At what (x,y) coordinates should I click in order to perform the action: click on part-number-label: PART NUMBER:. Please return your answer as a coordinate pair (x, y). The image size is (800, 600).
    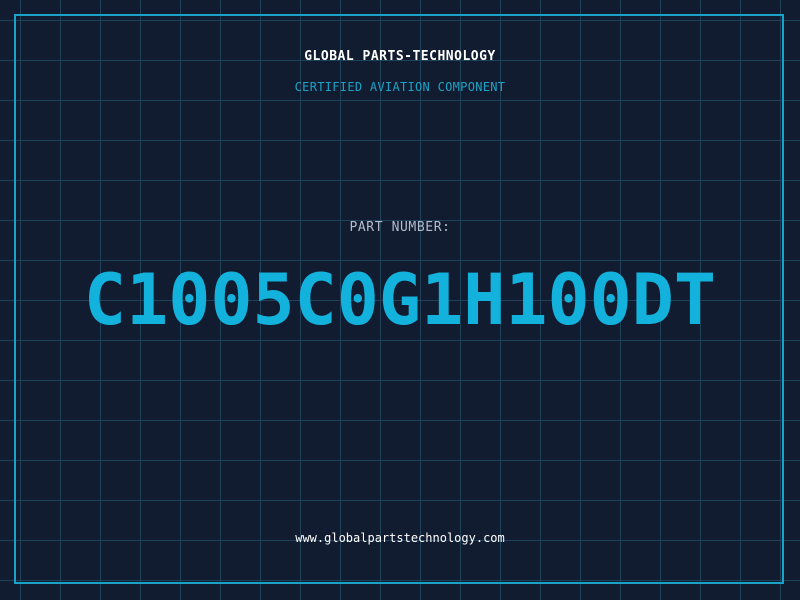
    Looking at the image, I should click on (400, 227).